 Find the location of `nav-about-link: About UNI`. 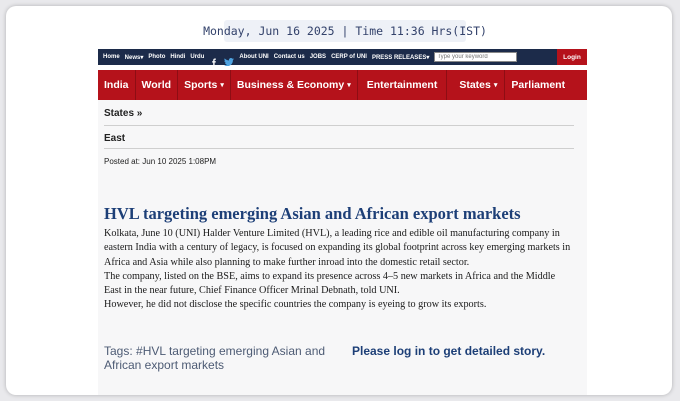

nav-about-link: About UNI is located at coordinates (253, 57).